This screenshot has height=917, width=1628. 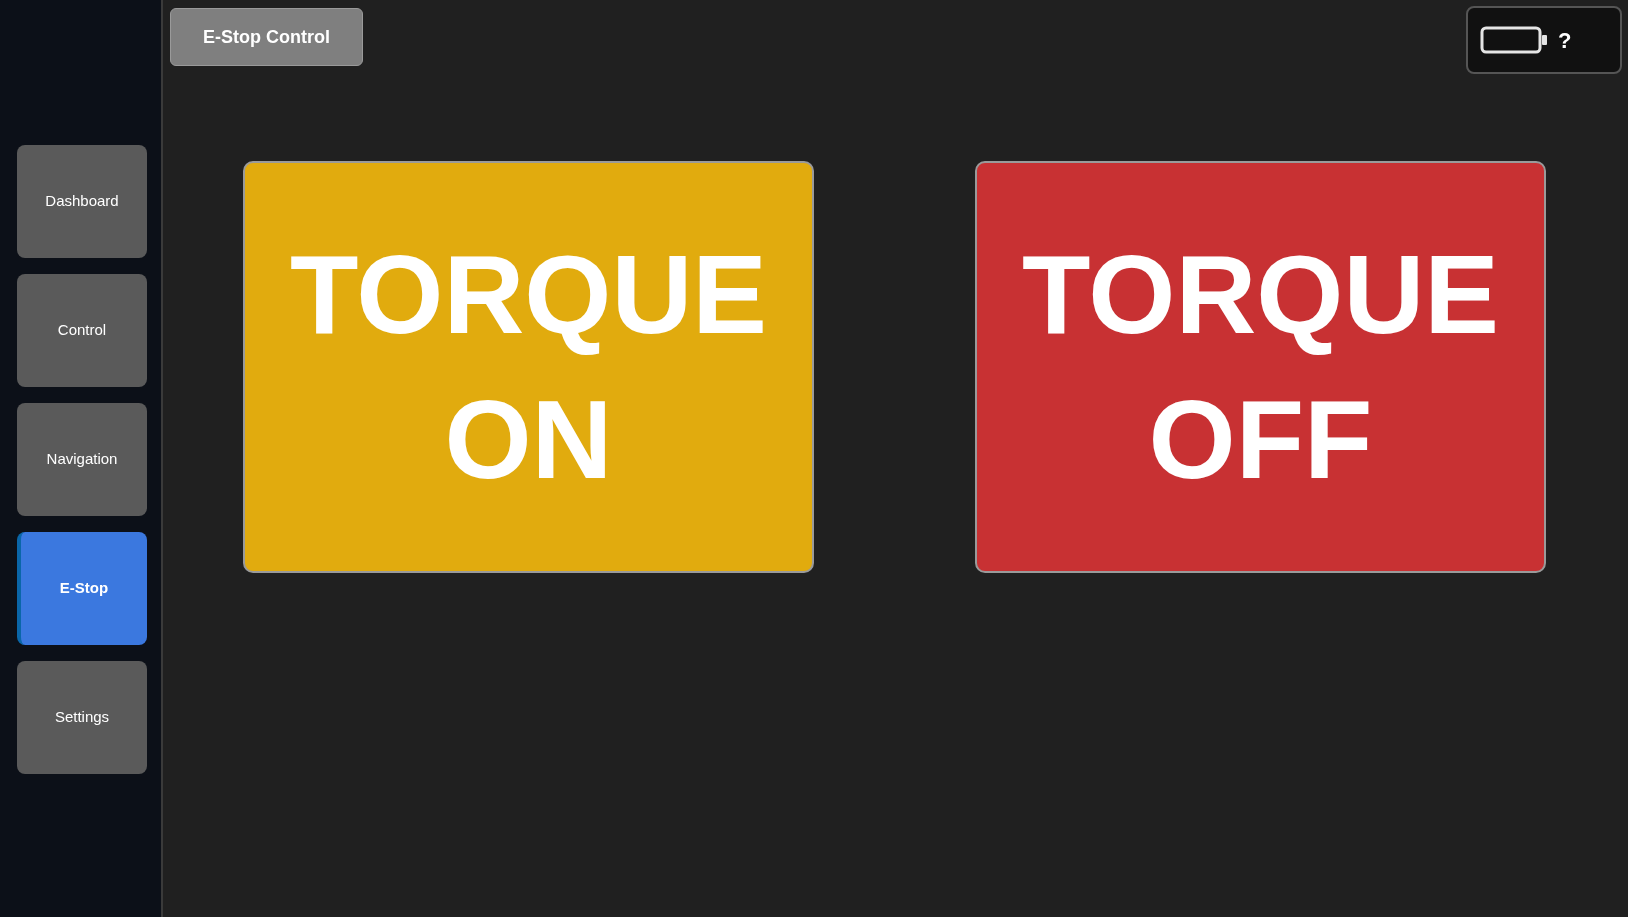 What do you see at coordinates (266, 37) in the screenshot?
I see `title-button: E-Stop Control` at bounding box center [266, 37].